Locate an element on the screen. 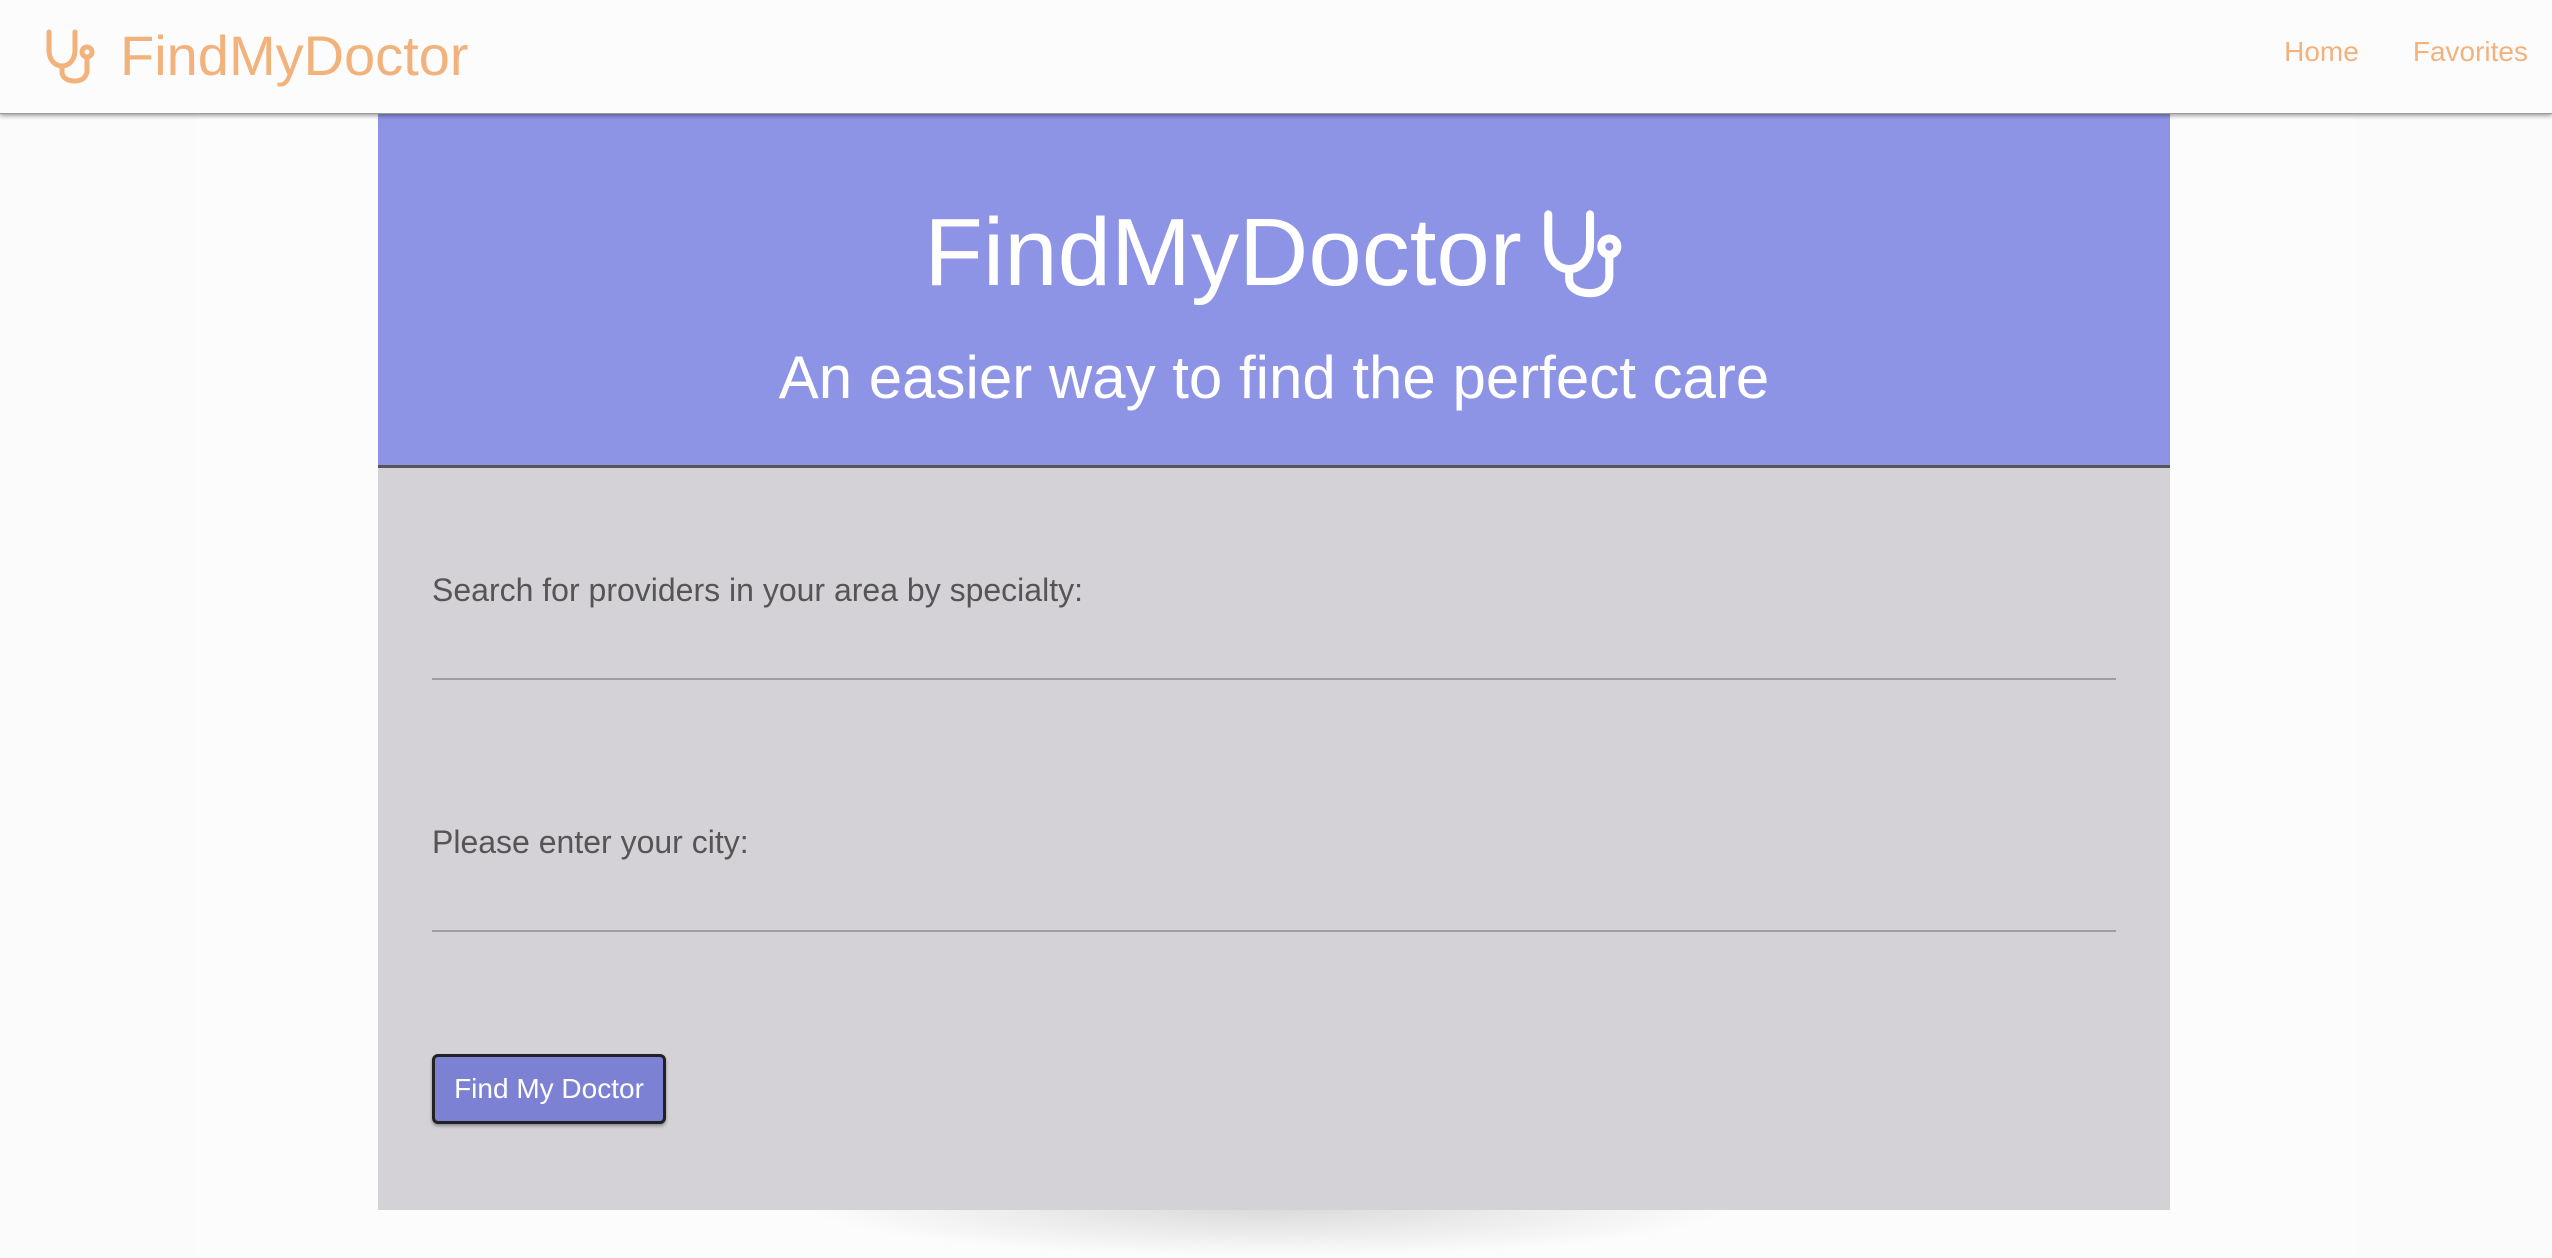 The height and width of the screenshot is (1258, 2552). nav-links: Home Favorites is located at coordinates (2406, 52).